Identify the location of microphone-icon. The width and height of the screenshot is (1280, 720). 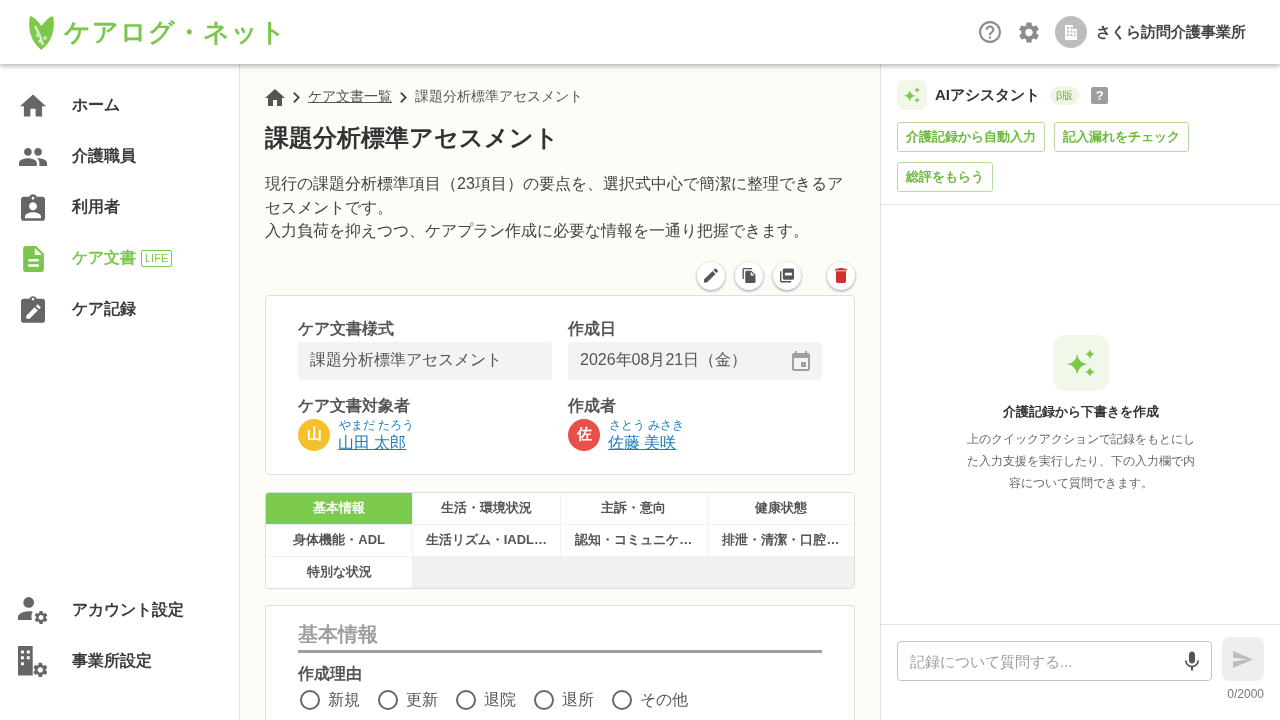
(1192, 661).